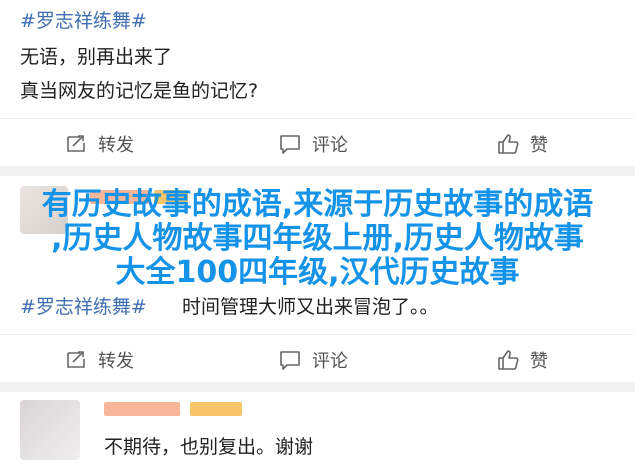  What do you see at coordinates (139, 91) in the screenshot?
I see `post-text-line: 真当网友的记忆是鱼的记忆?` at bounding box center [139, 91].